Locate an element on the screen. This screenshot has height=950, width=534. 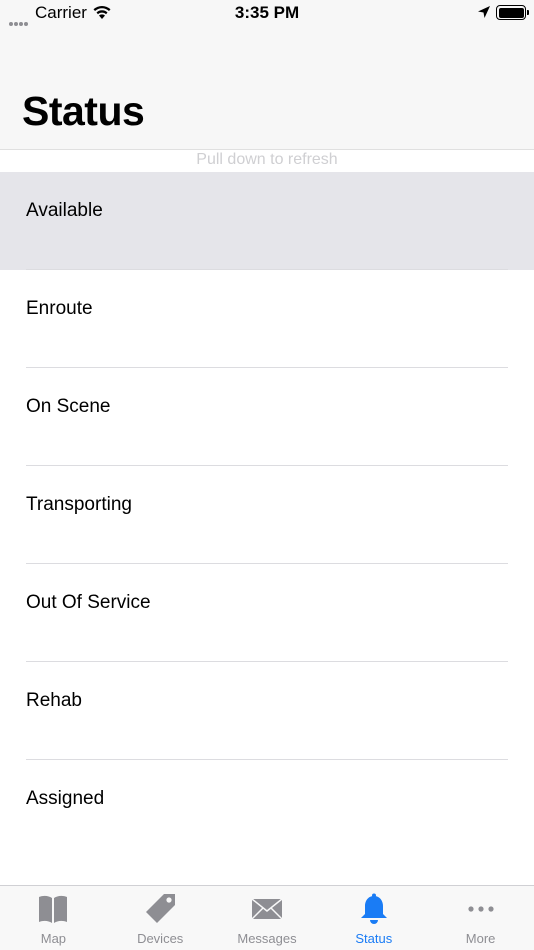
tab-status: Status is located at coordinates (373, 918).